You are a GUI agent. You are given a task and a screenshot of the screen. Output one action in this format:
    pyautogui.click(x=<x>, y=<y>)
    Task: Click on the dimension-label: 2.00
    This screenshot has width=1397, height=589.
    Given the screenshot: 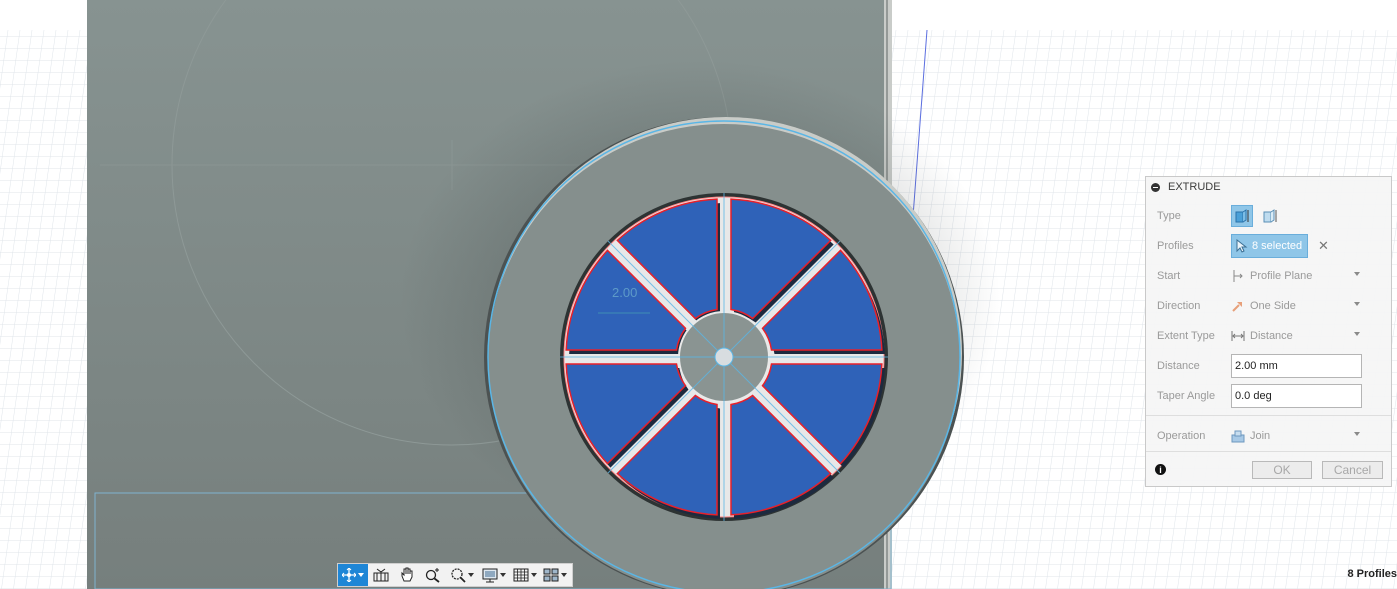 What is the action you would take?
    pyautogui.click(x=624, y=292)
    